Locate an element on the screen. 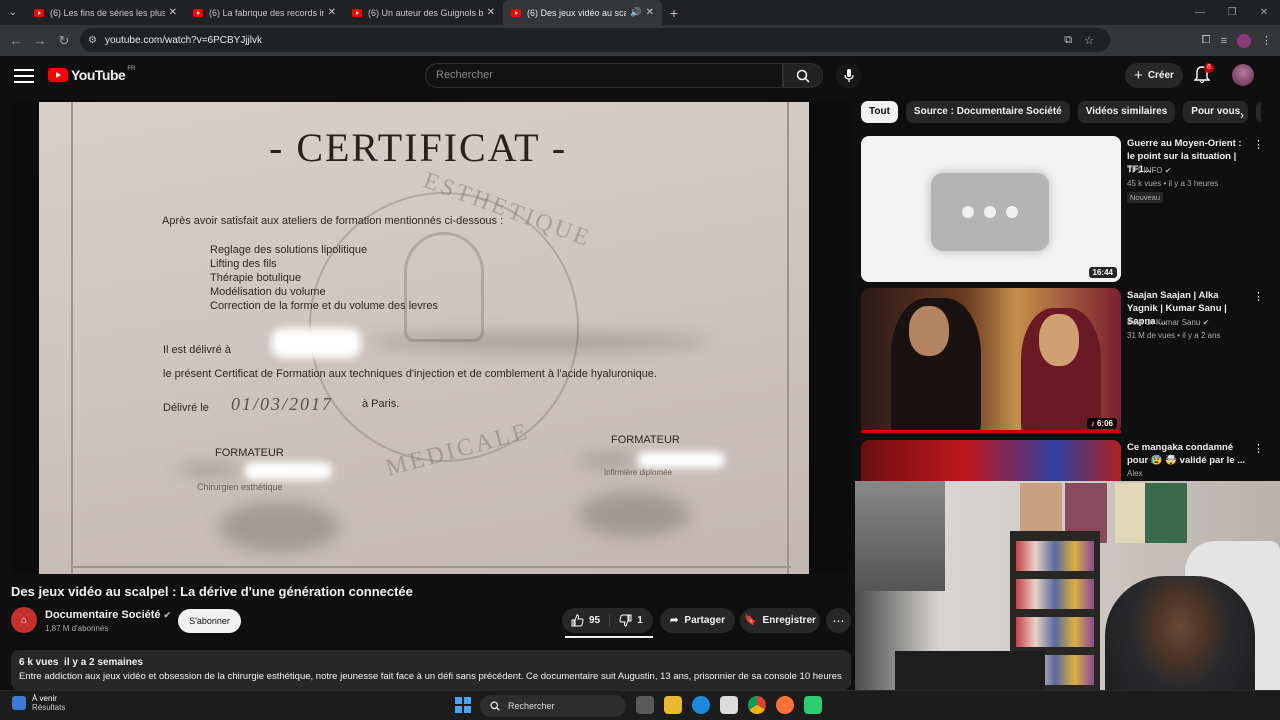 This screenshot has width=1280, height=720. site-info-icon: ⚙ is located at coordinates (92, 40).